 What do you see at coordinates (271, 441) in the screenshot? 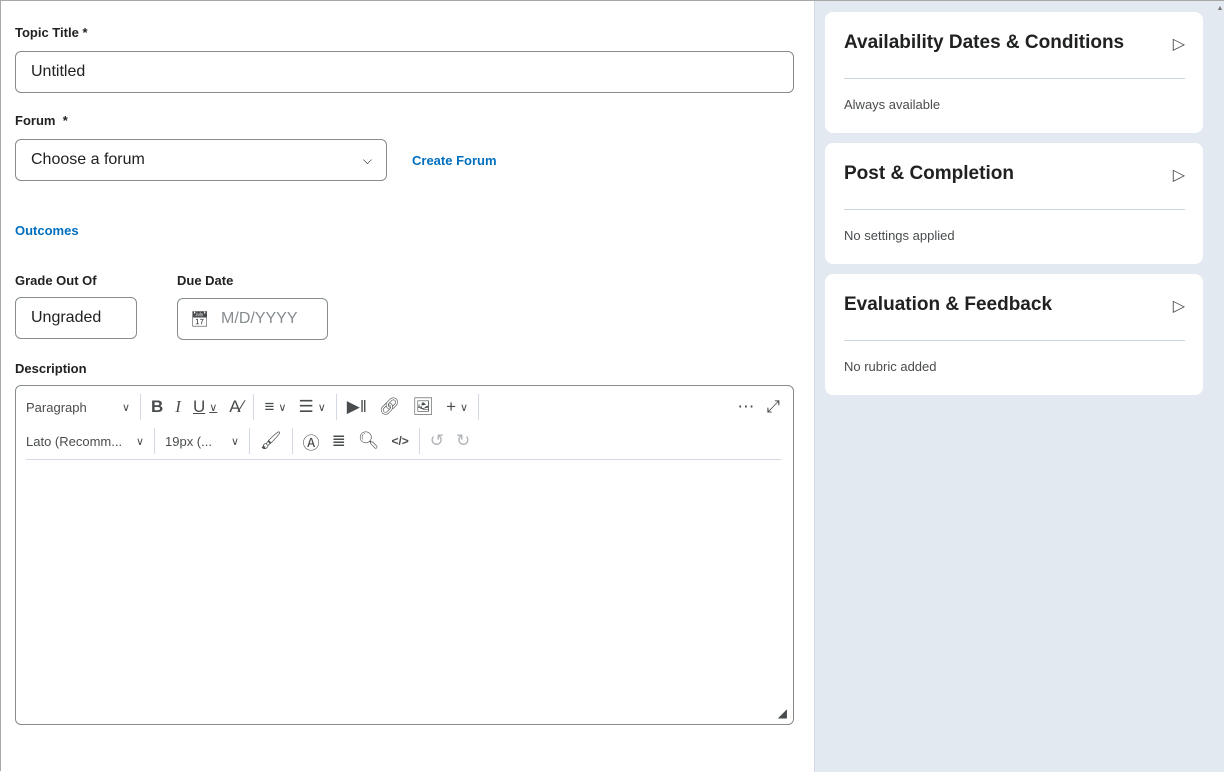
I see `format-painter-icon: 🖌︎` at bounding box center [271, 441].